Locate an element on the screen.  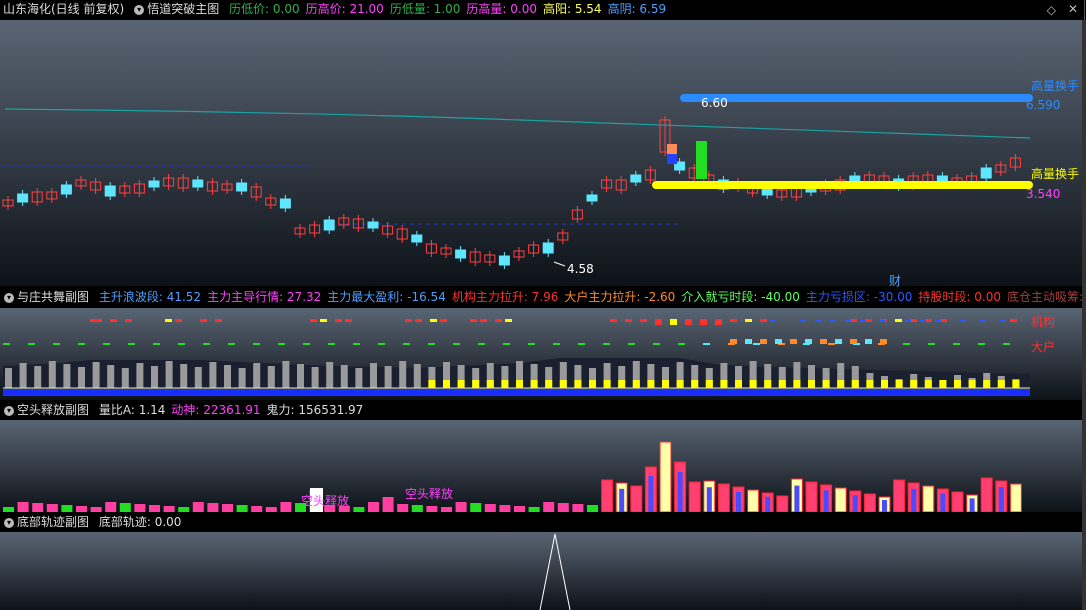
close-icon: ✕ is located at coordinates (1073, 9).